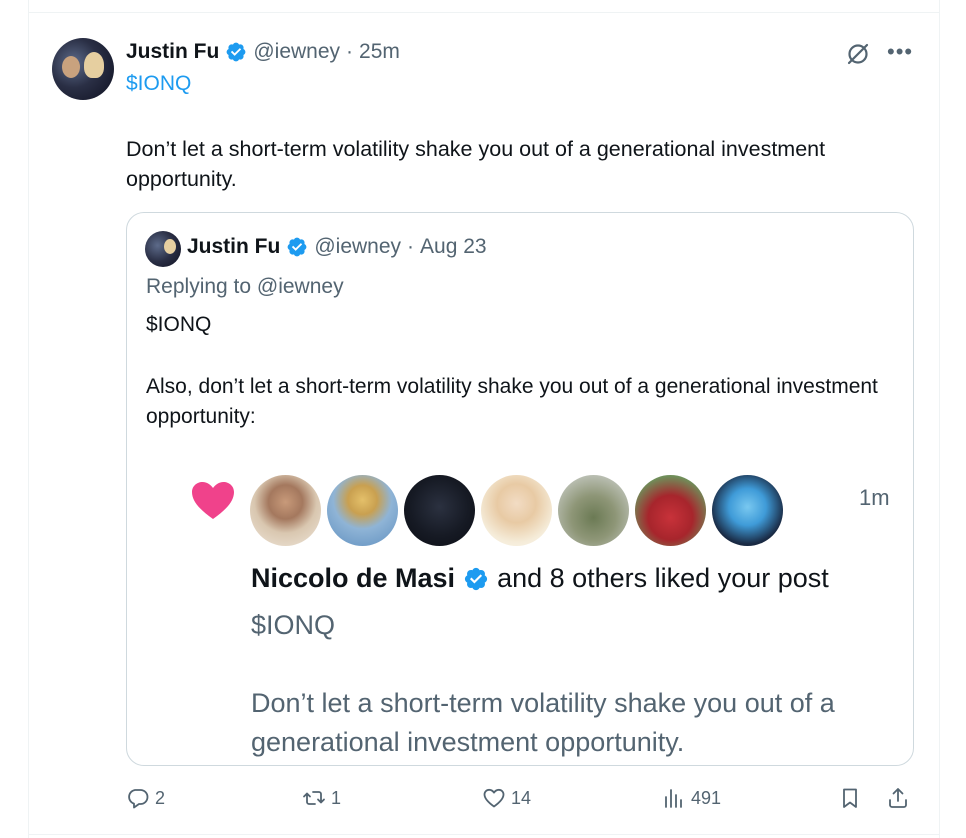 The height and width of the screenshot is (838, 966). I want to click on views-button: 491, so click(691, 798).